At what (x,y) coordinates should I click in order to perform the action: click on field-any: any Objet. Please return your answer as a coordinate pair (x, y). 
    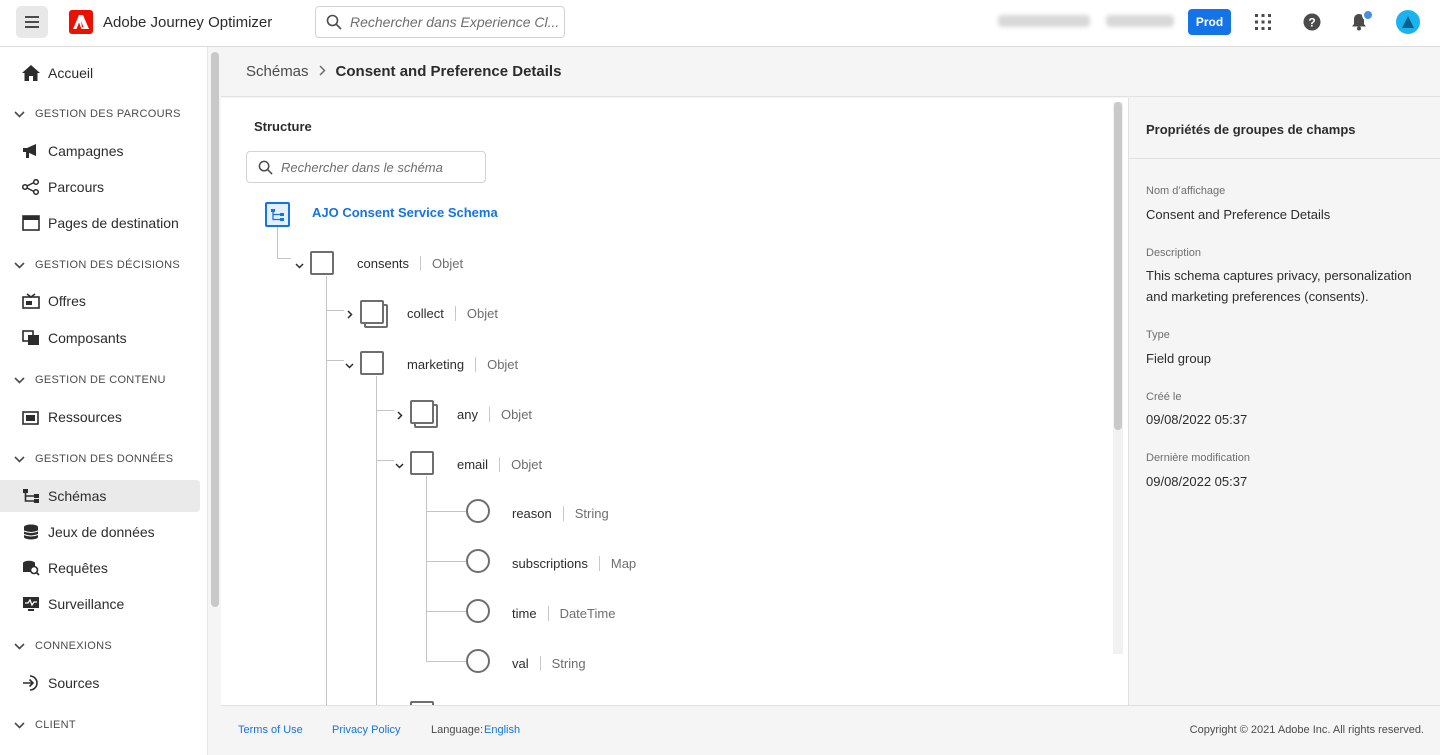
    Looking at the image, I should click on (494, 414).